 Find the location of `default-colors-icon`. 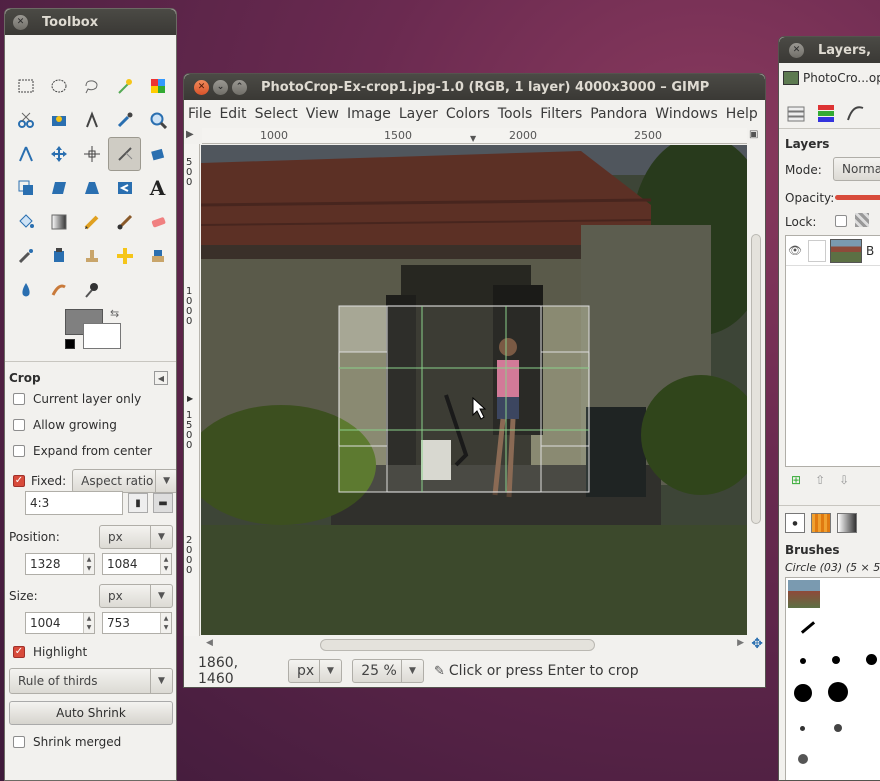

default-colors-icon is located at coordinates (70, 344).